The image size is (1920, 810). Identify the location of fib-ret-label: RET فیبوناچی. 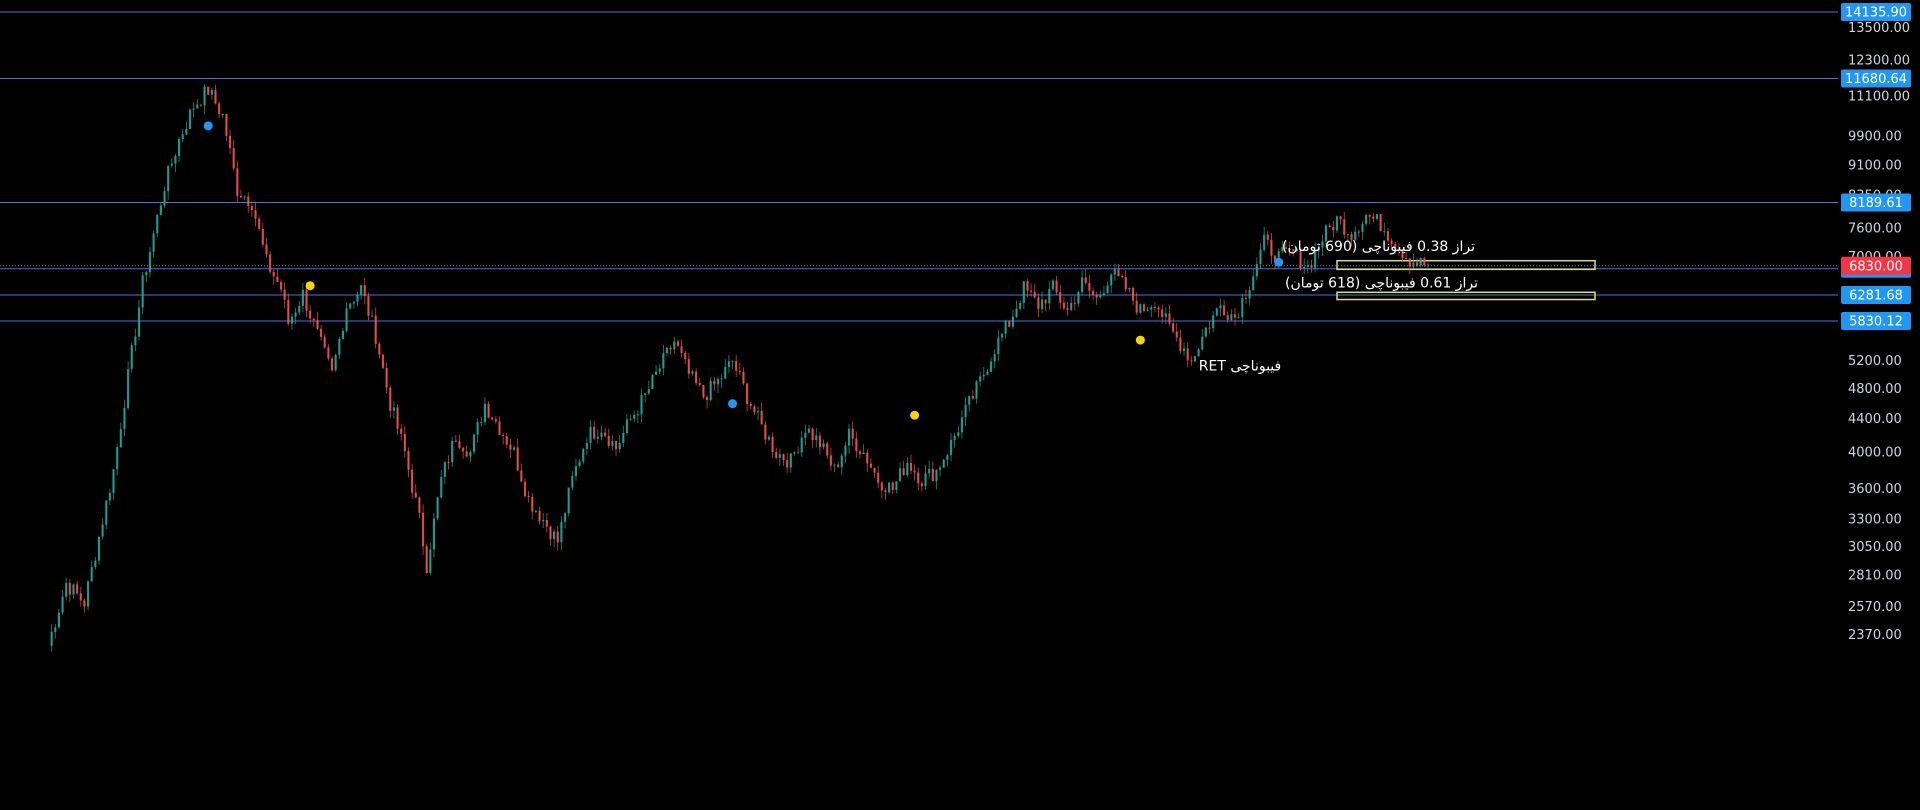
(1240, 366).